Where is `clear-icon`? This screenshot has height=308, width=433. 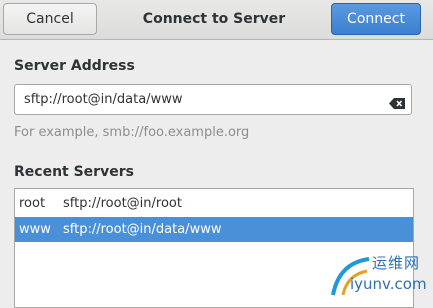
clear-icon is located at coordinates (397, 101).